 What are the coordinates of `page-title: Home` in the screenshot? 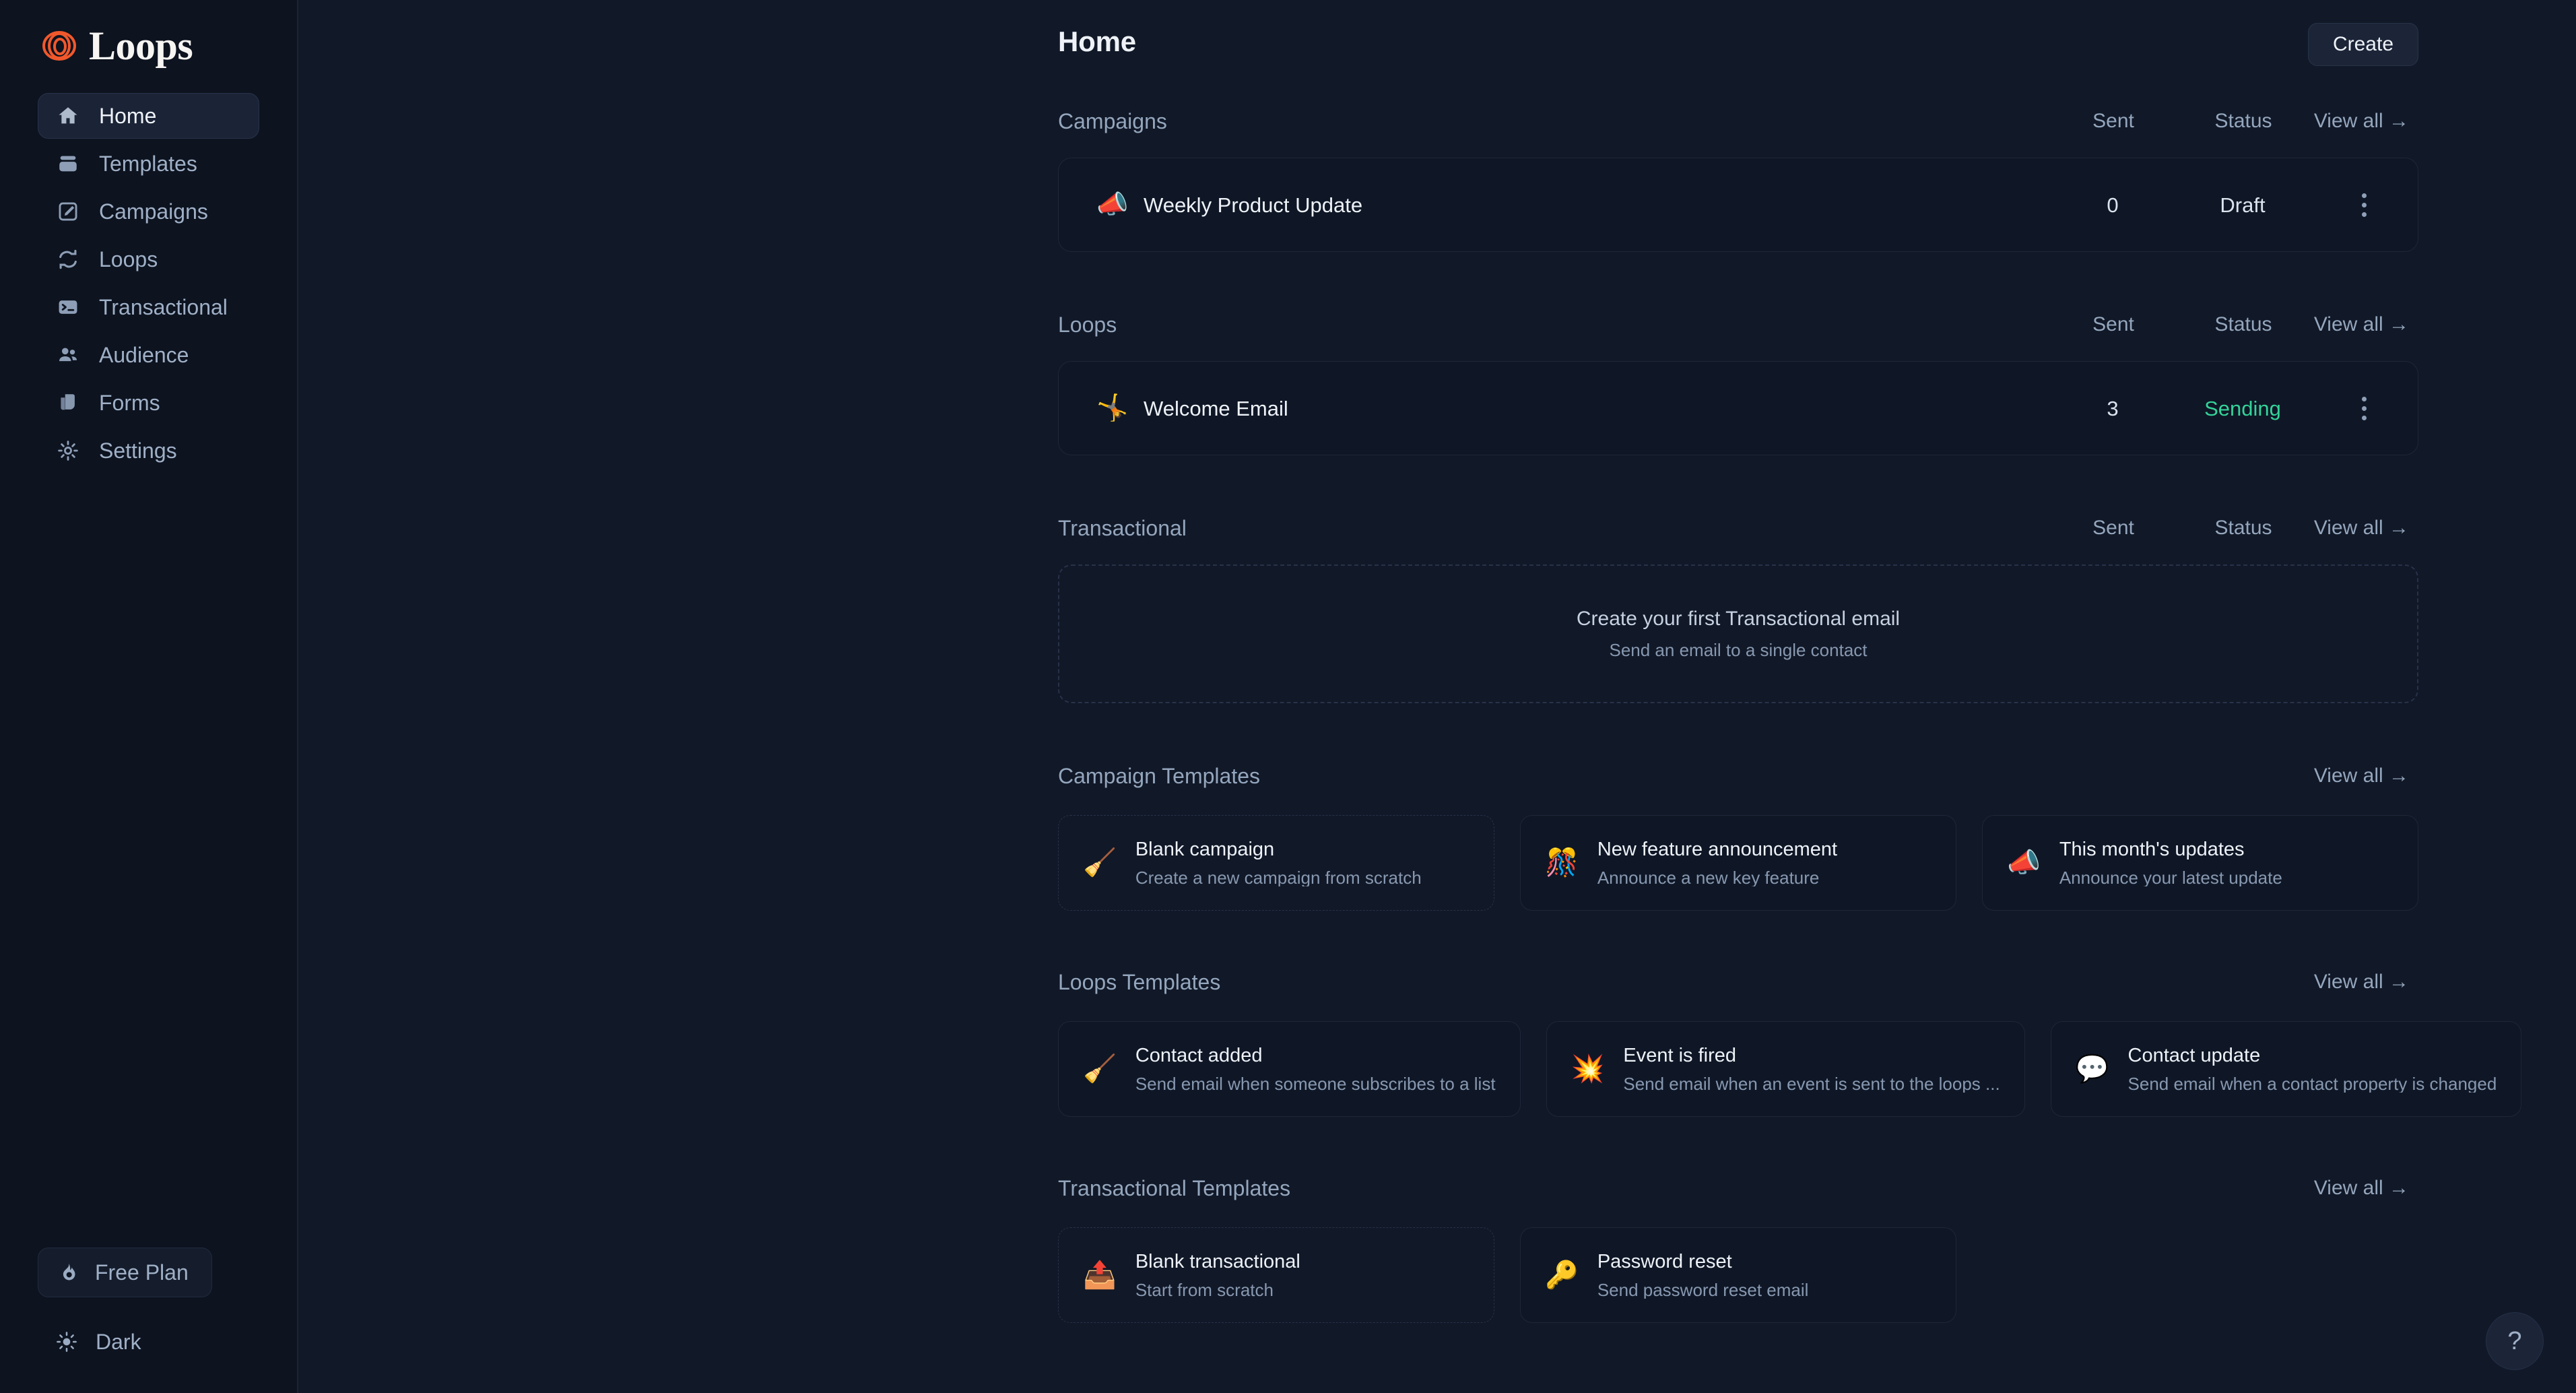 It's located at (1097, 42).